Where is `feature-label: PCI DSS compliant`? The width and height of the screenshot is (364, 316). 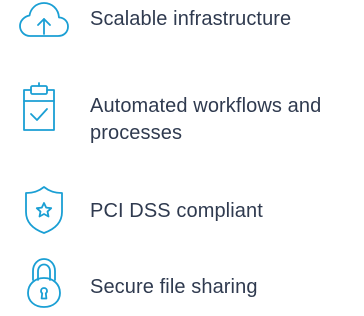
feature-label: PCI DSS compliant is located at coordinates (176, 211).